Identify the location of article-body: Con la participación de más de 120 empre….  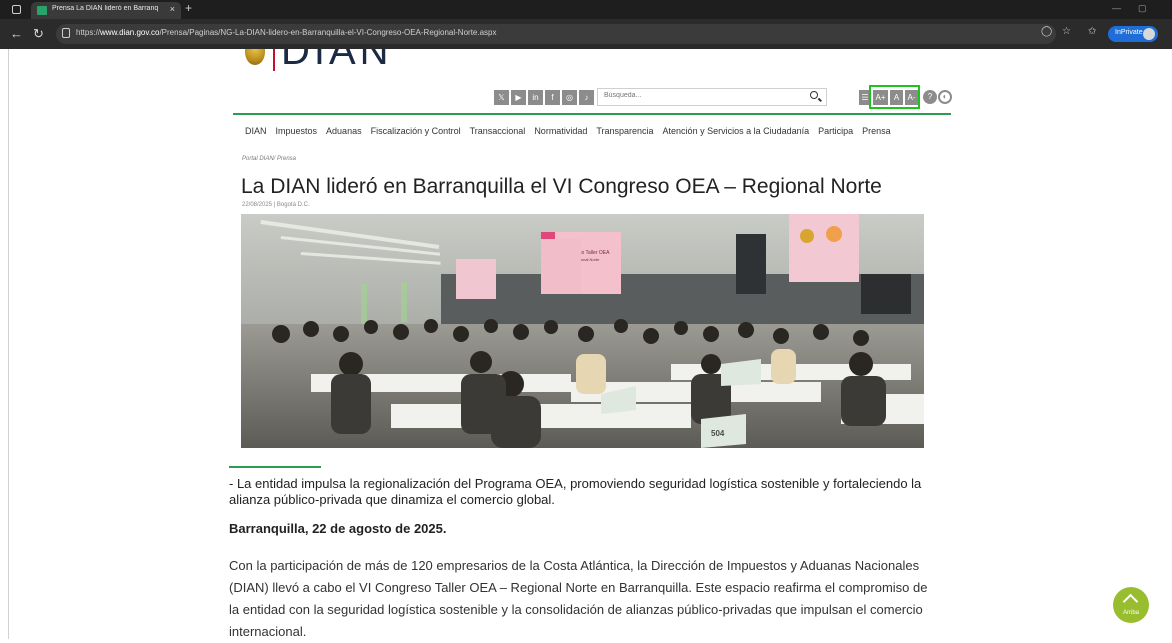
(578, 598).